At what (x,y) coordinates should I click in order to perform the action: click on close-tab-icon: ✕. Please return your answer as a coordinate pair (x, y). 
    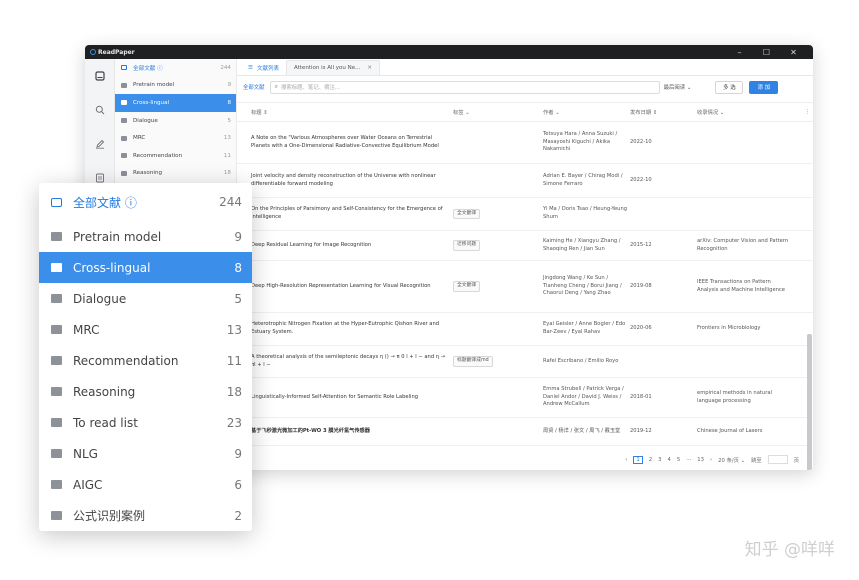
    Looking at the image, I should click on (369, 68).